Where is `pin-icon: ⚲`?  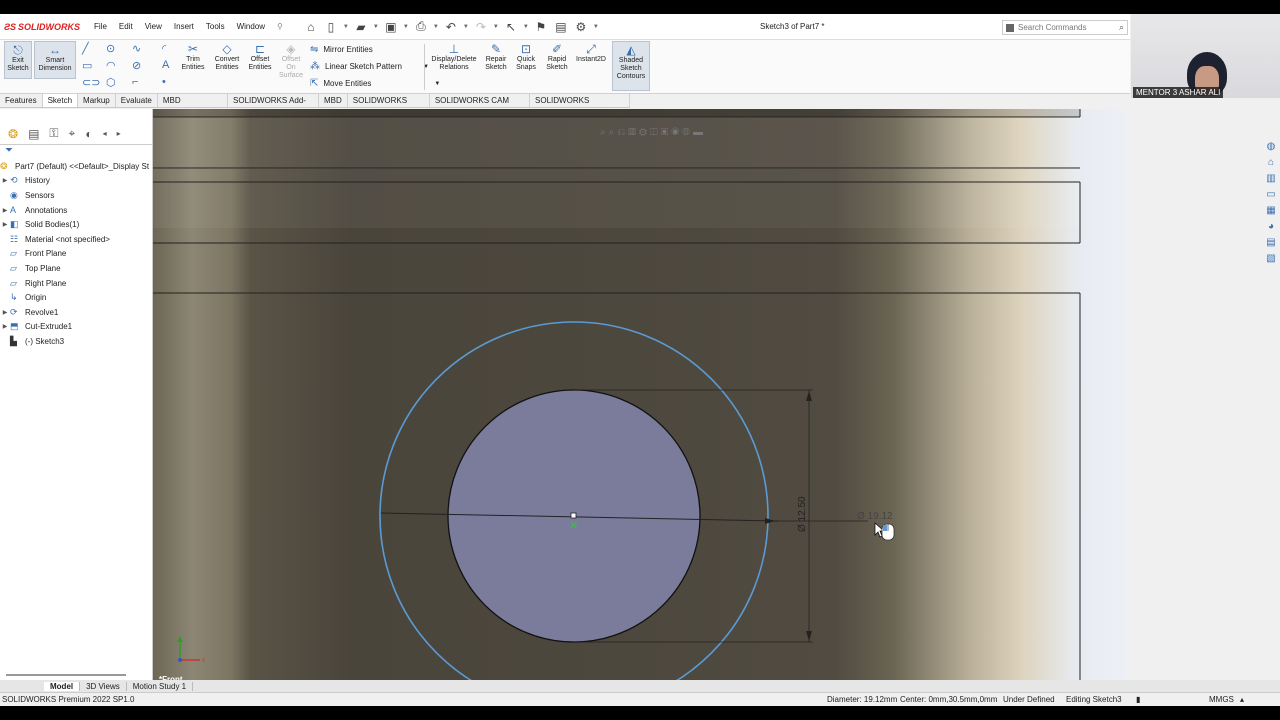
pin-icon: ⚲ is located at coordinates (280, 26).